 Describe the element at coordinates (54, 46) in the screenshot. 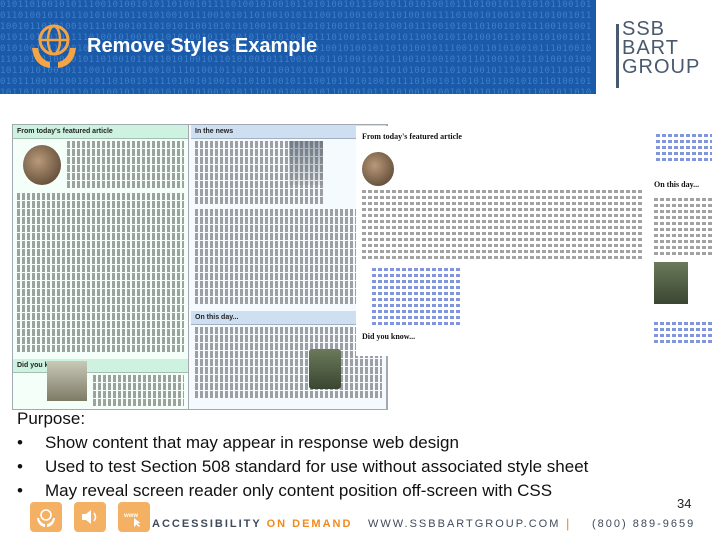

I see `globe-hands-icon` at that location.